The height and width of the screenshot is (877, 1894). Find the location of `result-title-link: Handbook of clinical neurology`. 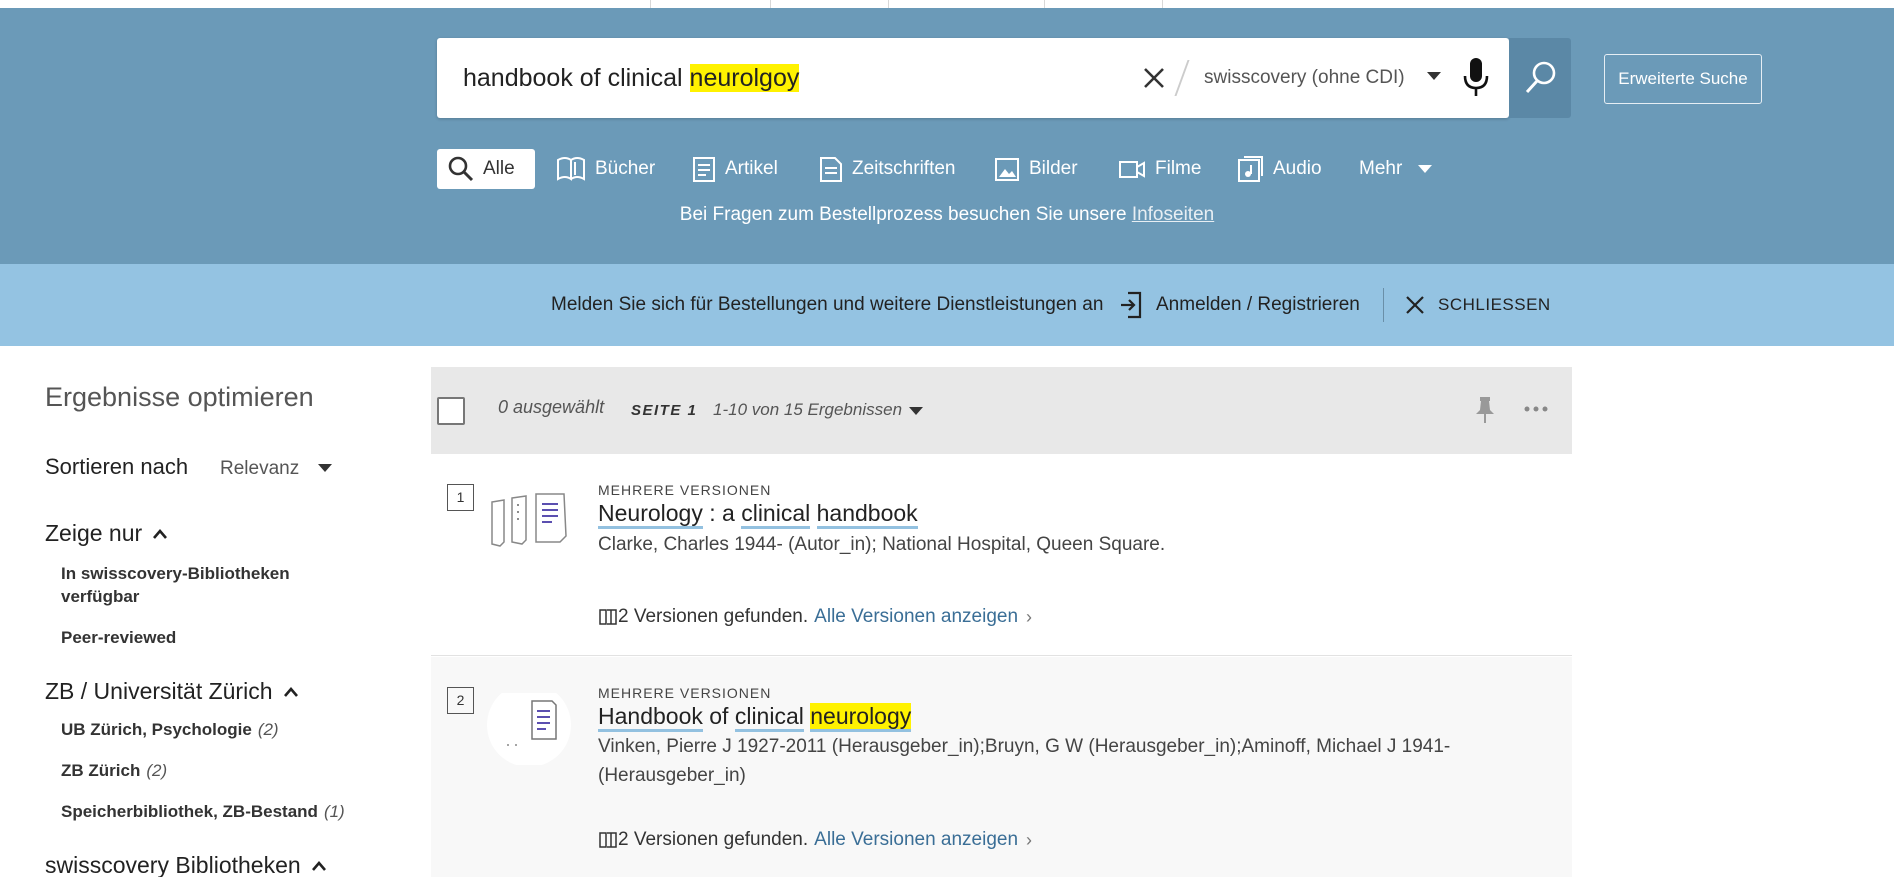

result-title-link: Handbook of clinical neurology is located at coordinates (755, 717).